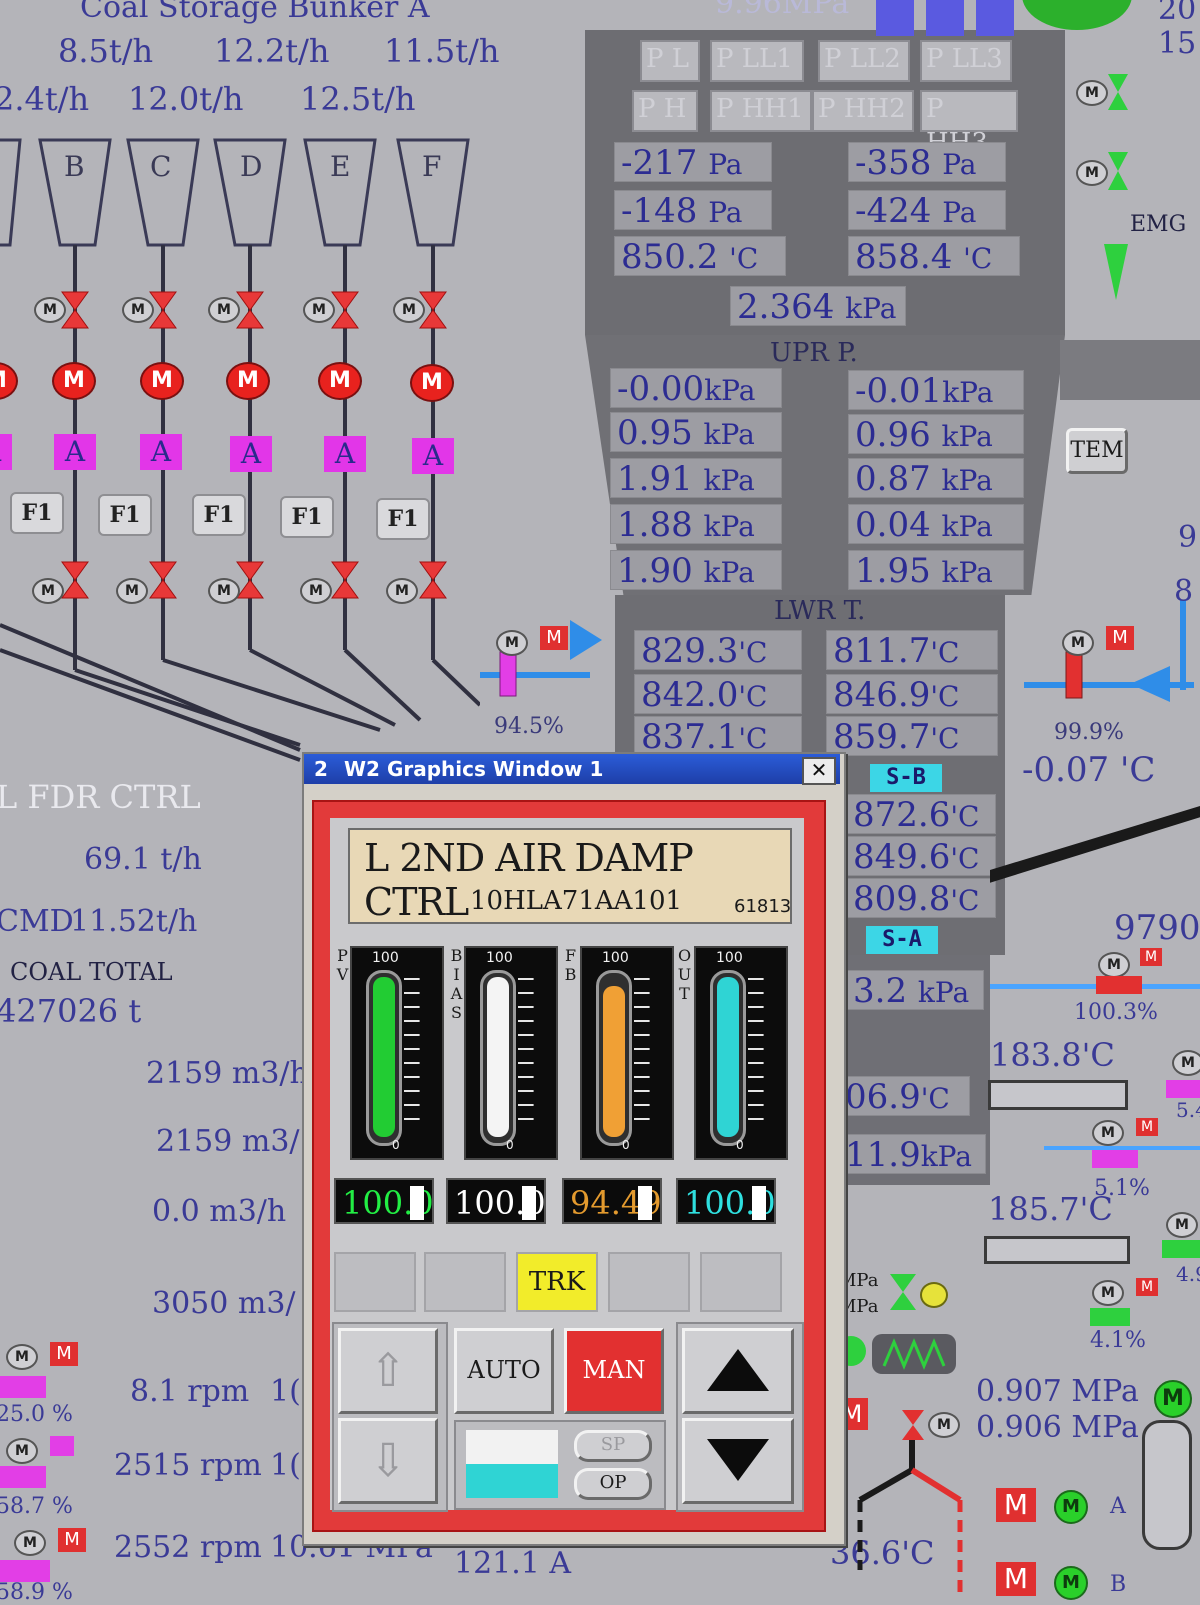  What do you see at coordinates (967, 572) in the screenshot?
I see `unit: kPa` at bounding box center [967, 572].